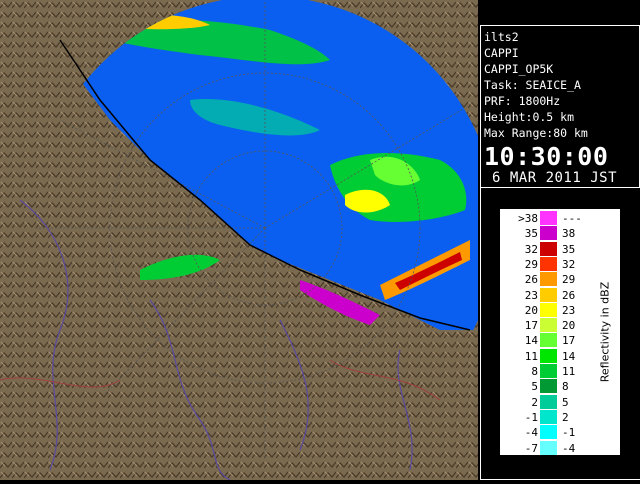  I want to click on observation-date: 6 MAR 2011 JST, so click(555, 178).